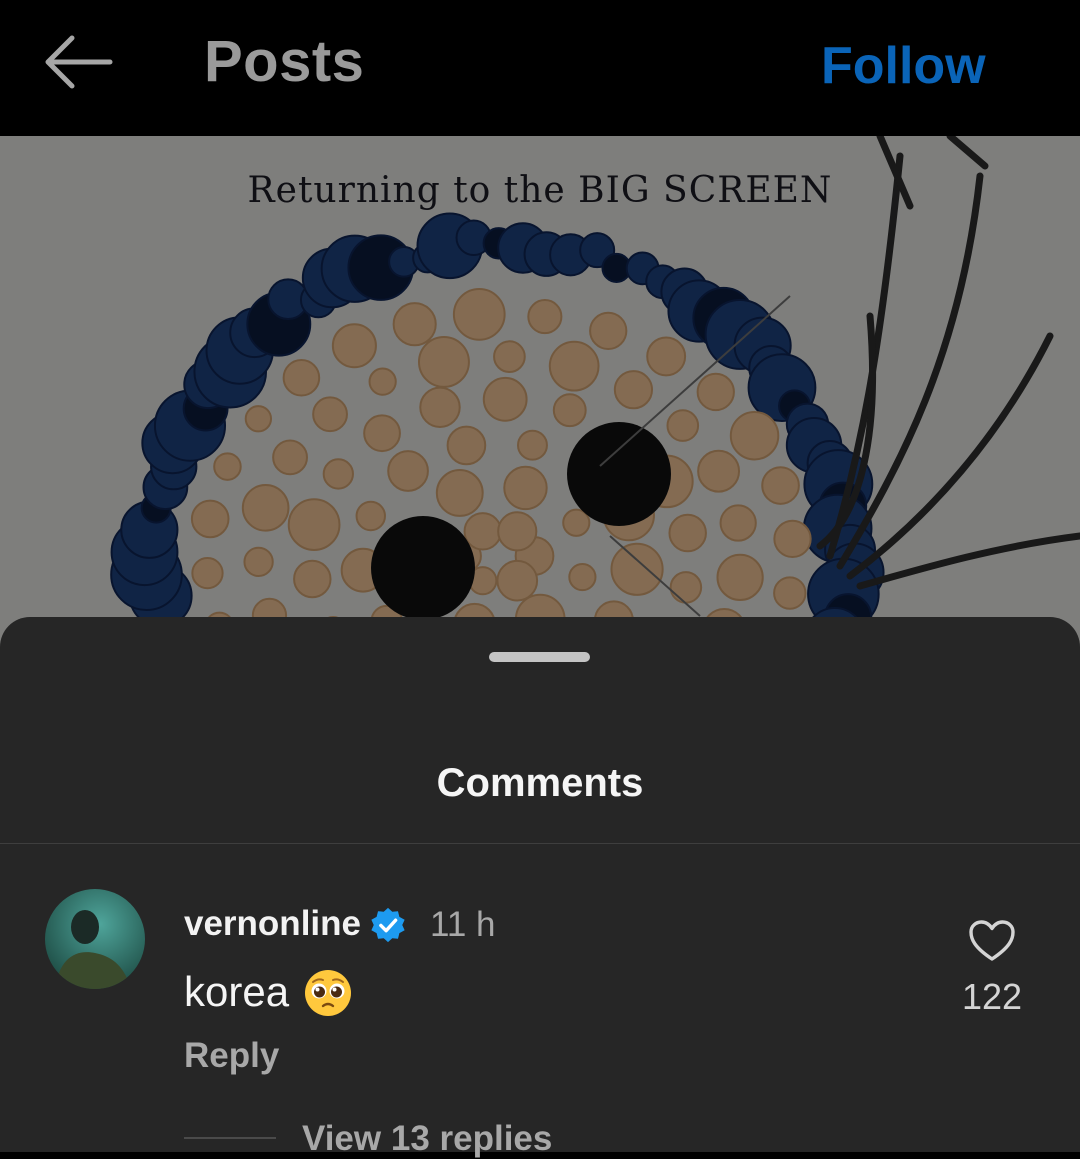 Image resolution: width=1080 pixels, height=1159 pixels. What do you see at coordinates (230, 1138) in the screenshot?
I see `replies-divider-line` at bounding box center [230, 1138].